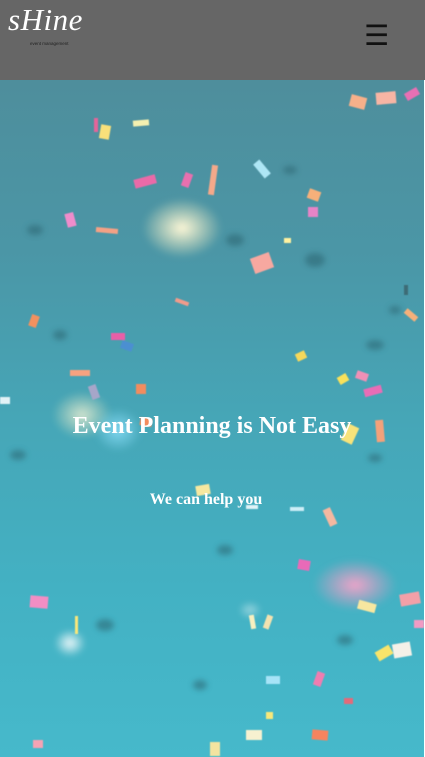  Describe the element at coordinates (212, 40) in the screenshot. I see `top-nav-bar: sHine event management ☰` at that location.